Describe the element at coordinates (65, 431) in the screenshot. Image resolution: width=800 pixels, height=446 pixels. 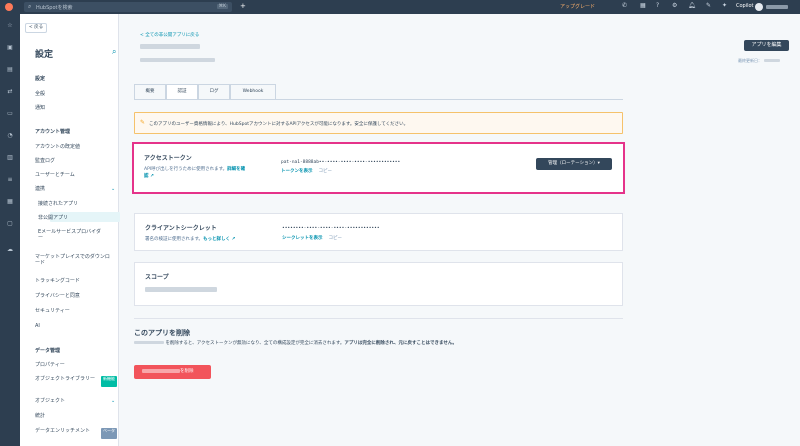
I see `sidebar-item-data-enrichment: データエンリッチメント` at that location.